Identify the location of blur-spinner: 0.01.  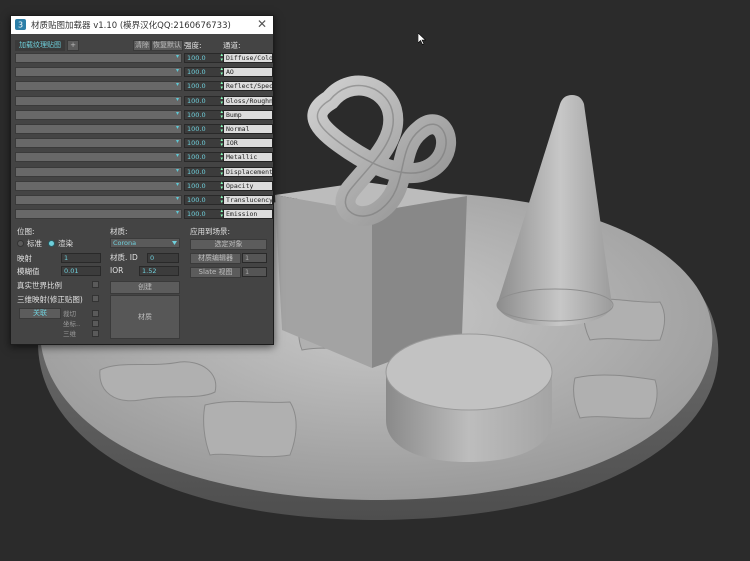
(81, 271).